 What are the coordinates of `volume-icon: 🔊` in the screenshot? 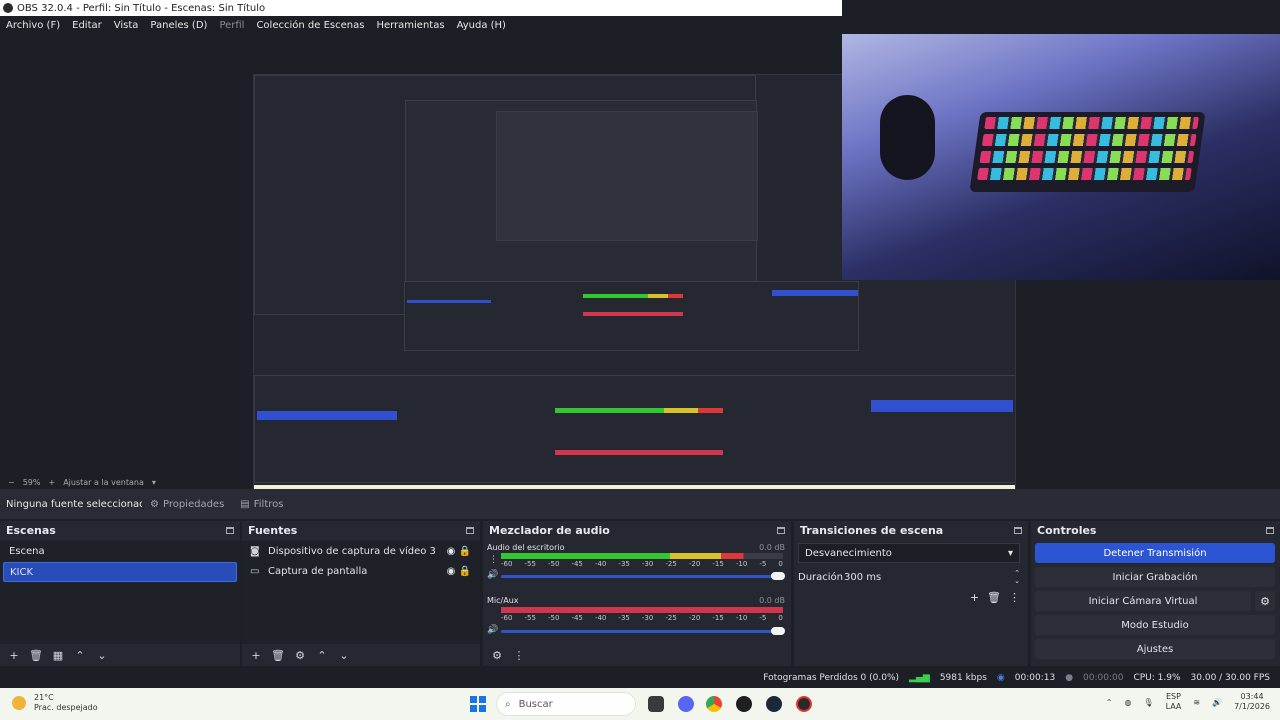 It's located at (1217, 702).